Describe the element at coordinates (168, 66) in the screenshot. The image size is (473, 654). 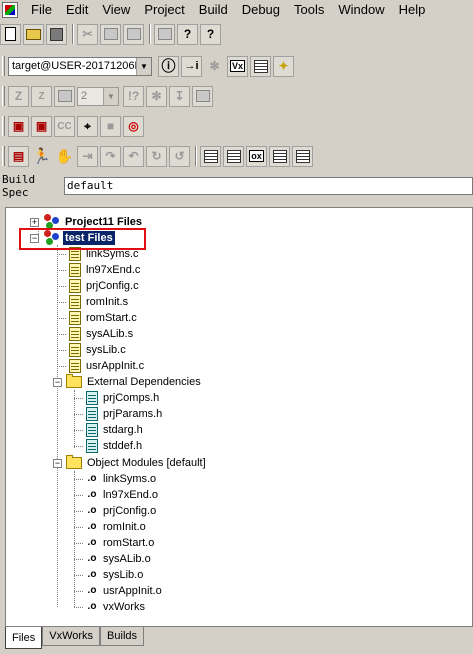
I see `target-info-button: ⓘ` at that location.